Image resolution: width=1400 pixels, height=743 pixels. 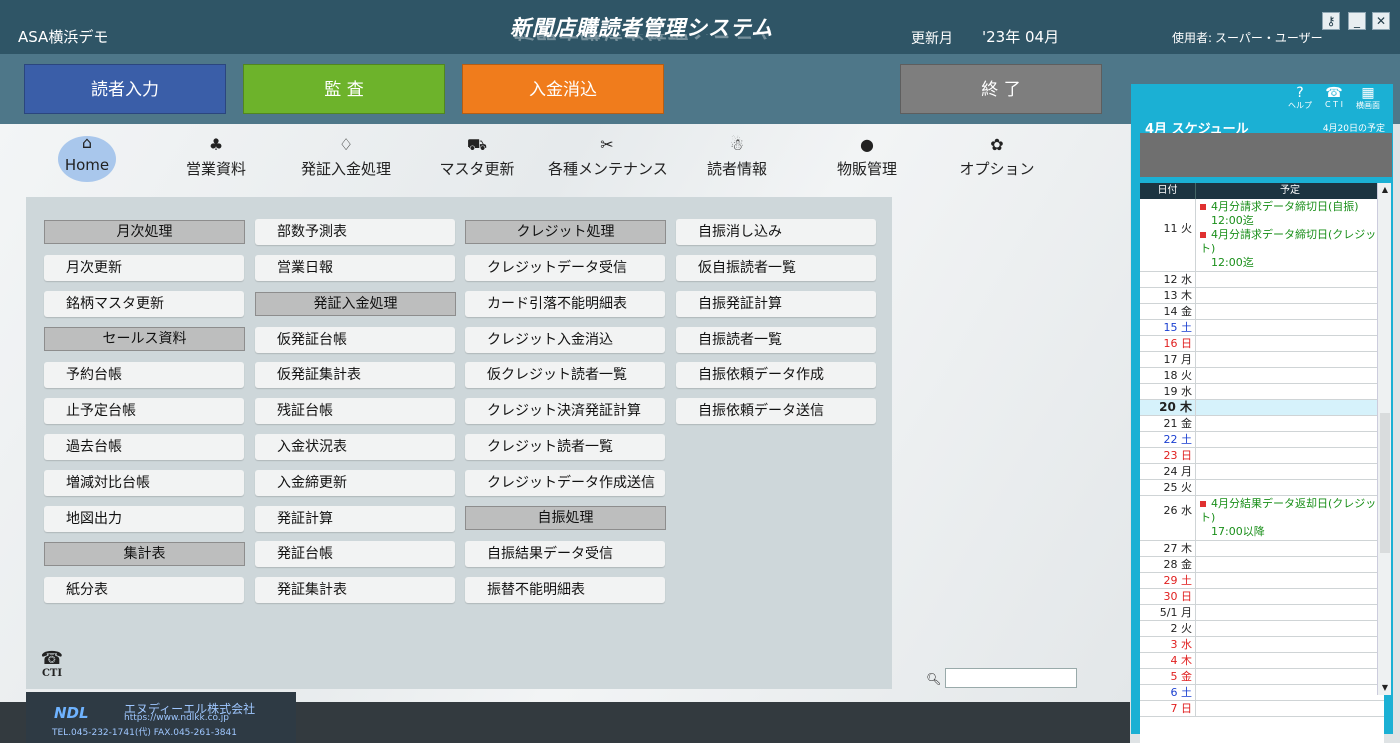 I want to click on menu-item: 振替不能明細表, so click(x=565, y=590).